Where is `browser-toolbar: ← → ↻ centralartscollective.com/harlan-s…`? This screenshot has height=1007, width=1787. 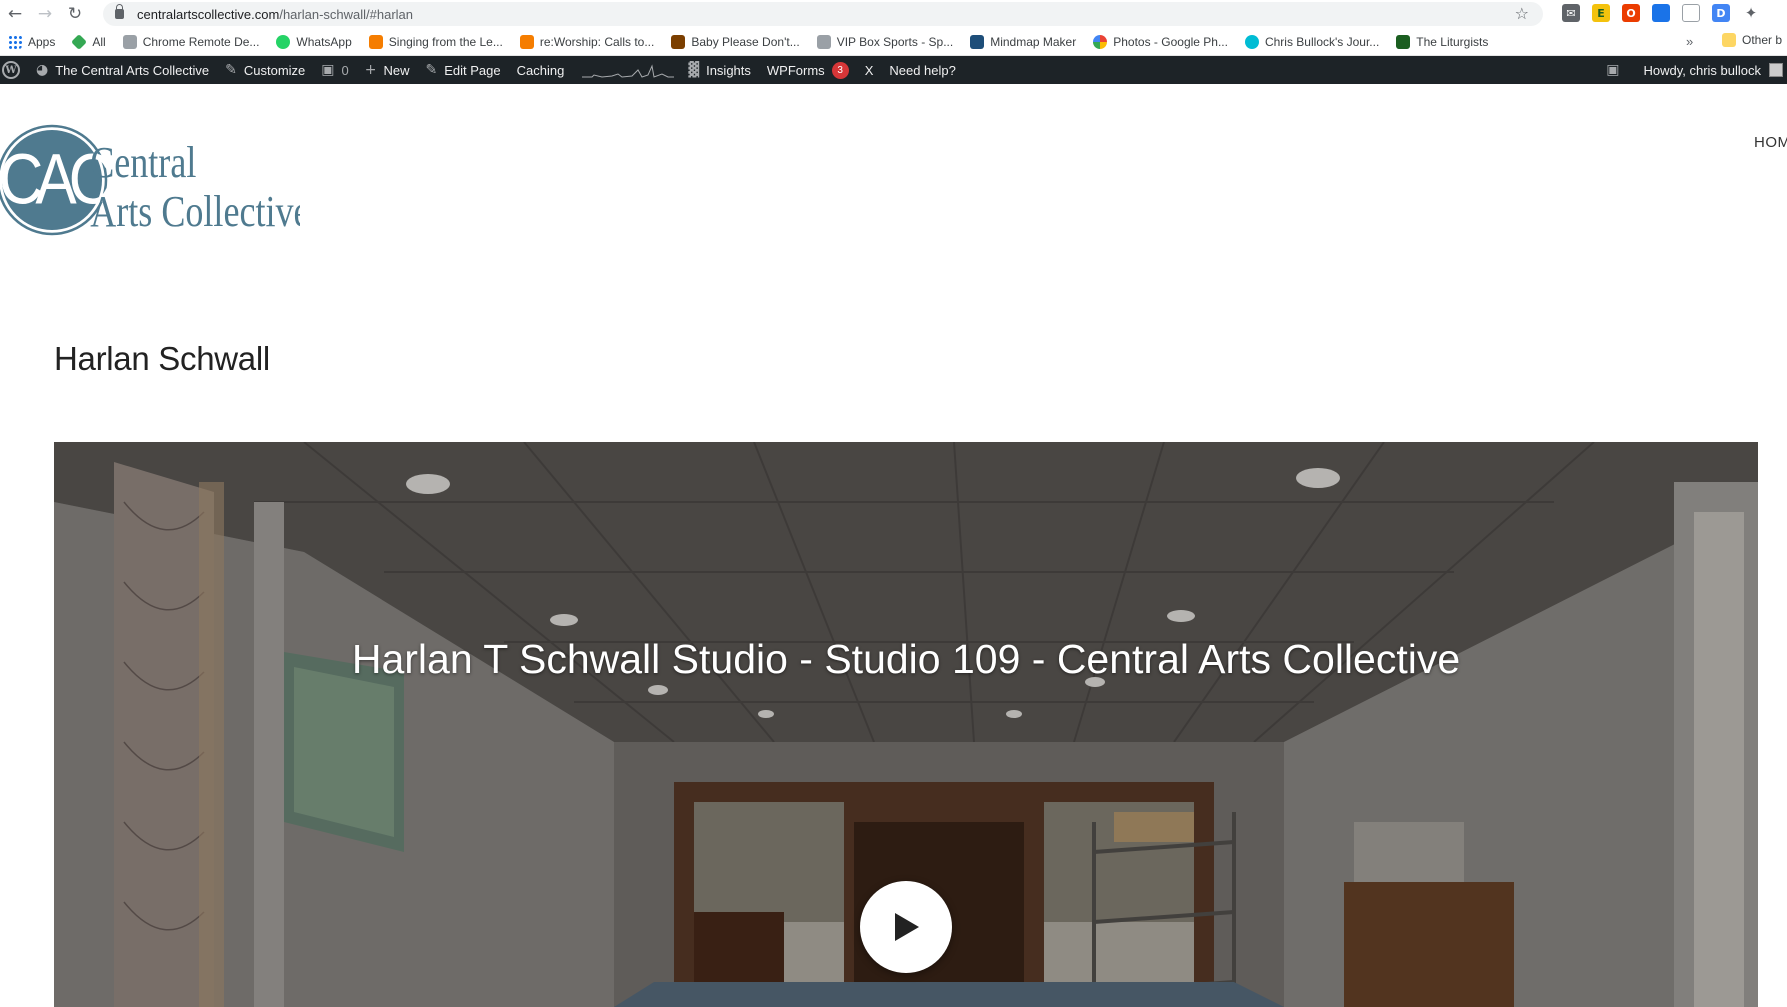 browser-toolbar: ← → ↻ centralartscollective.com/harlan-s… is located at coordinates (893, 14).